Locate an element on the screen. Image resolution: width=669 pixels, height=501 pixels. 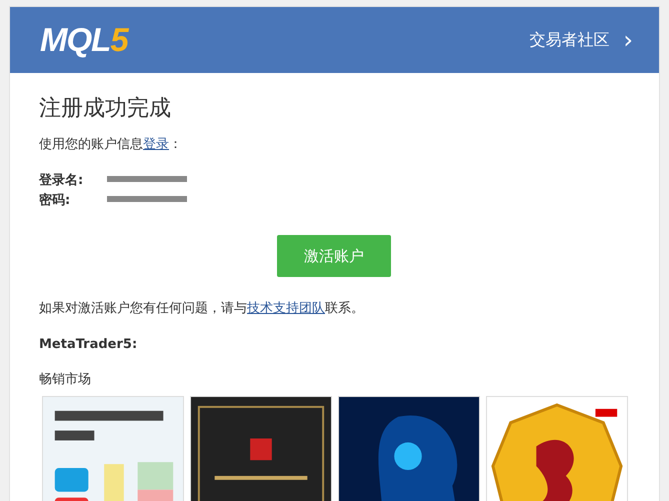
page-title: 注册成功完成 is located at coordinates (105, 109).